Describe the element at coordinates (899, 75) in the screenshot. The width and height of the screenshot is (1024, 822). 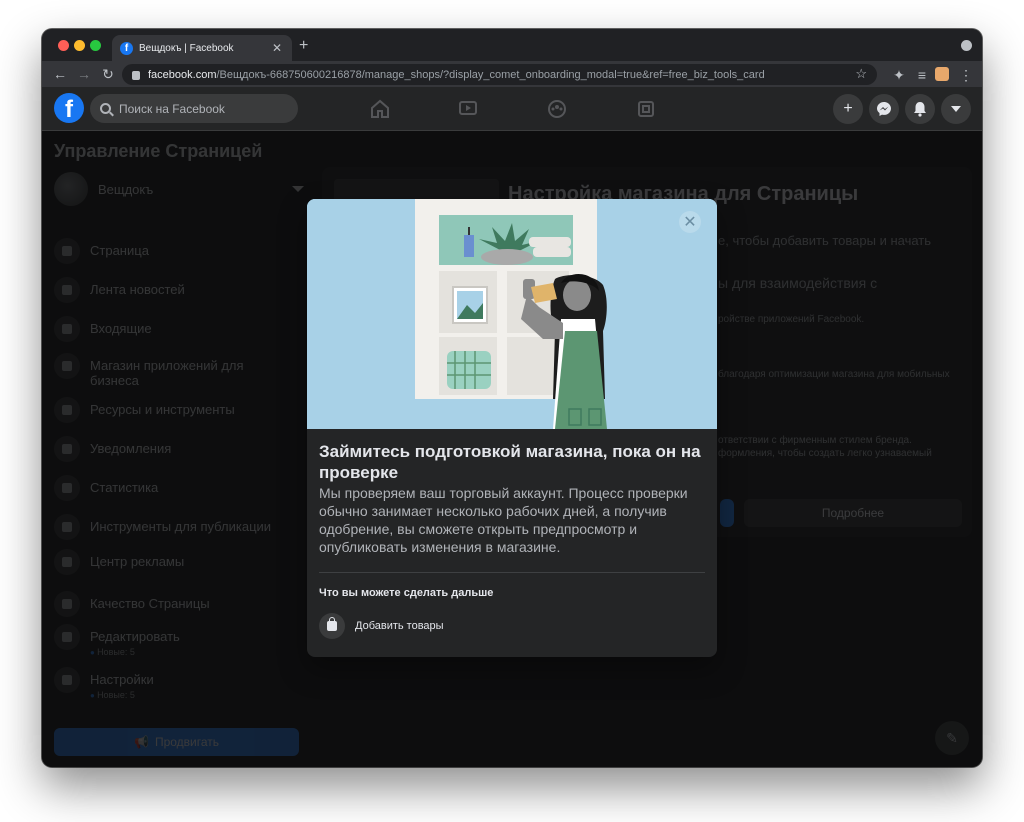
I see `extensions-puzzle-icon: ✦` at that location.